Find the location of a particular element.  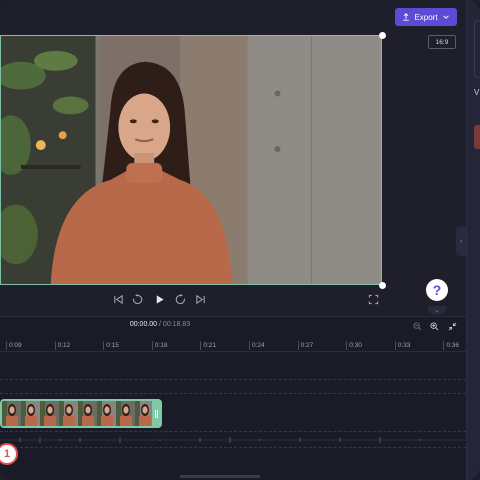

timeline-tick: 0:33 is located at coordinates (402, 345).